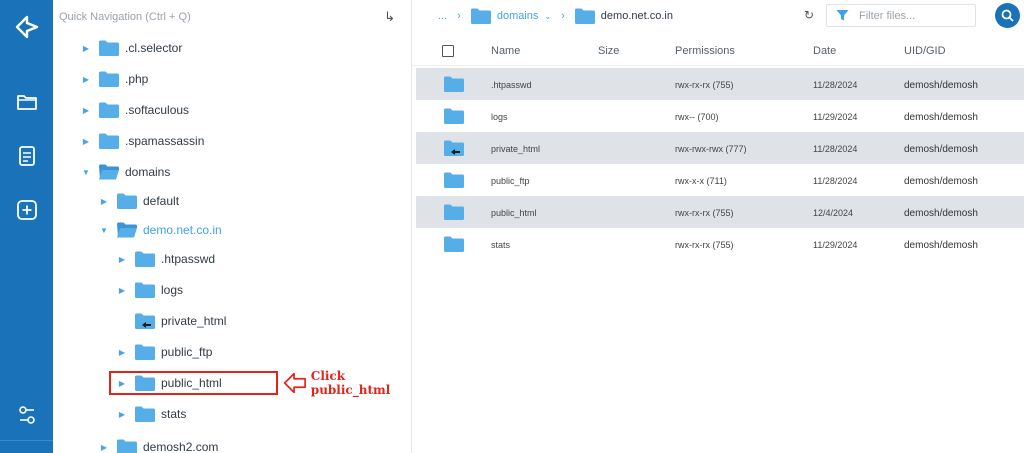  Describe the element at coordinates (515, 149) in the screenshot. I see `cell-name: private_html` at that location.